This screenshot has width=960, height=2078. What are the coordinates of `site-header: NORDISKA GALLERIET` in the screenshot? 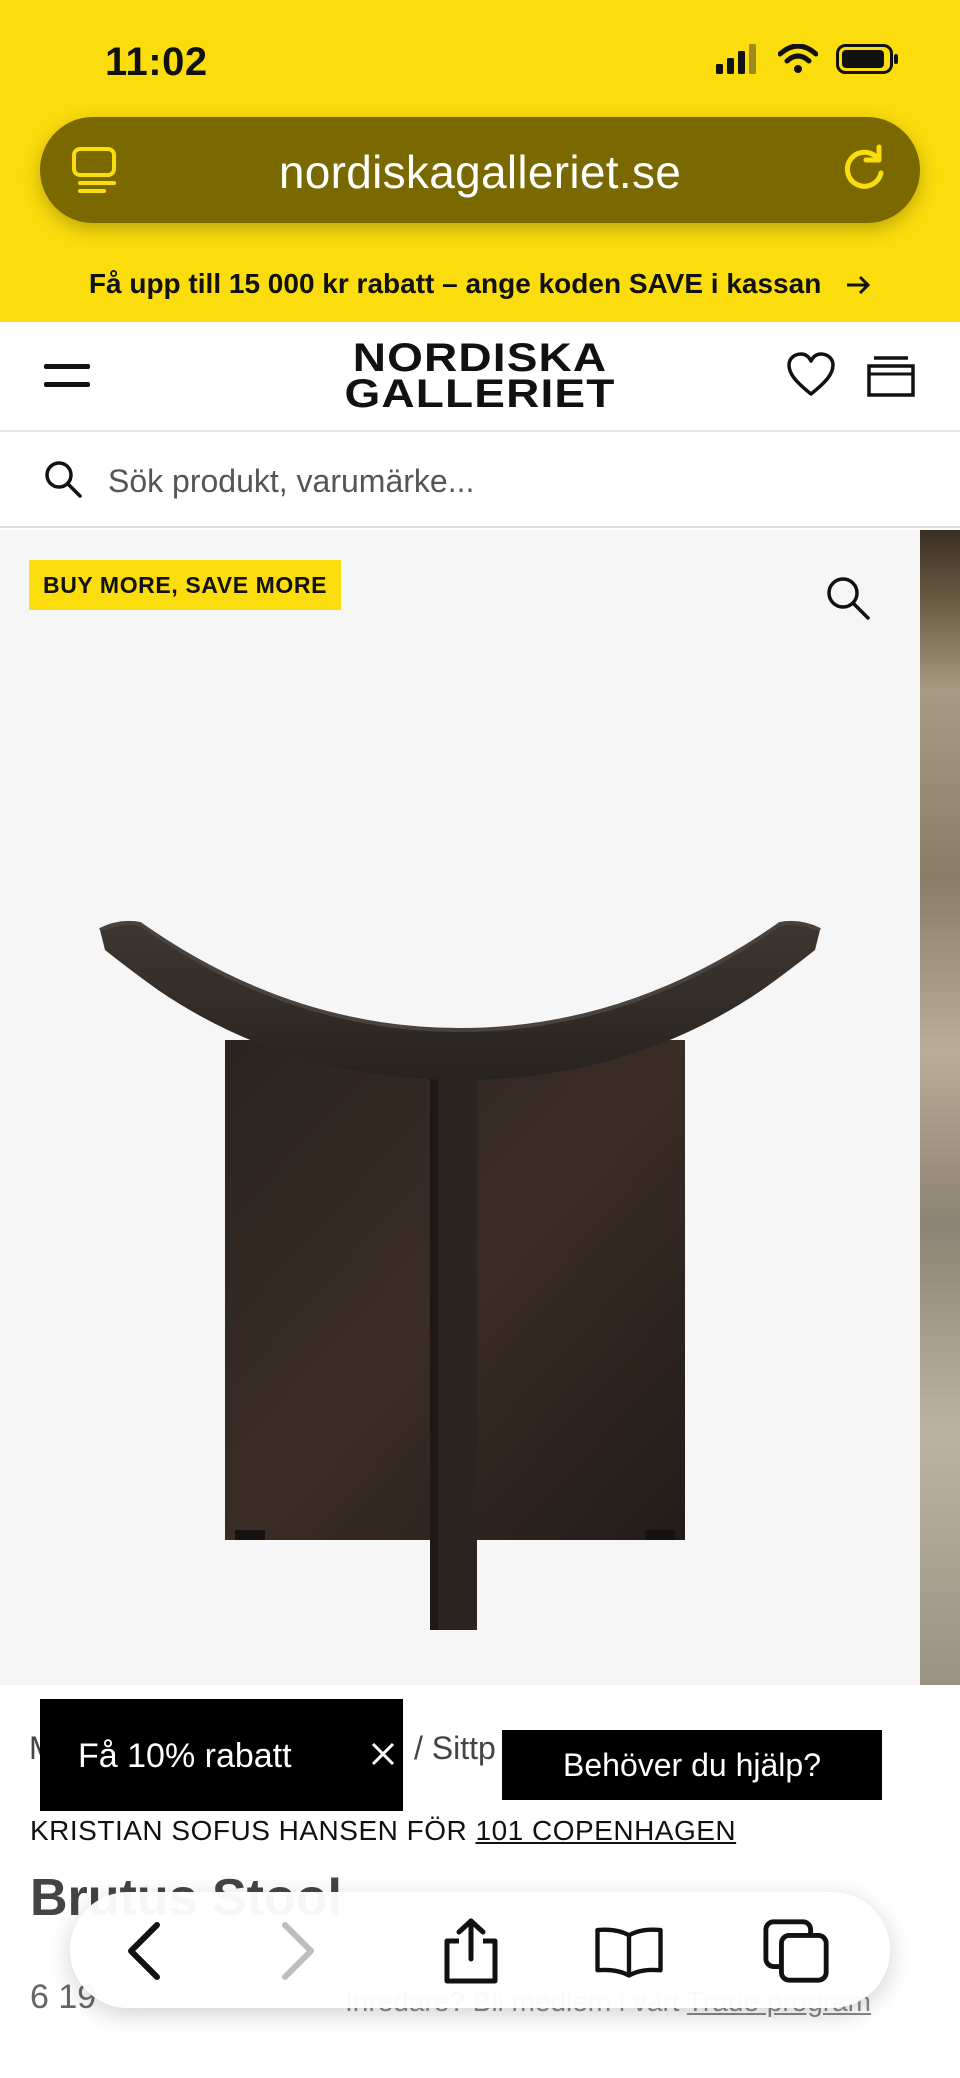 It's located at (480, 377).